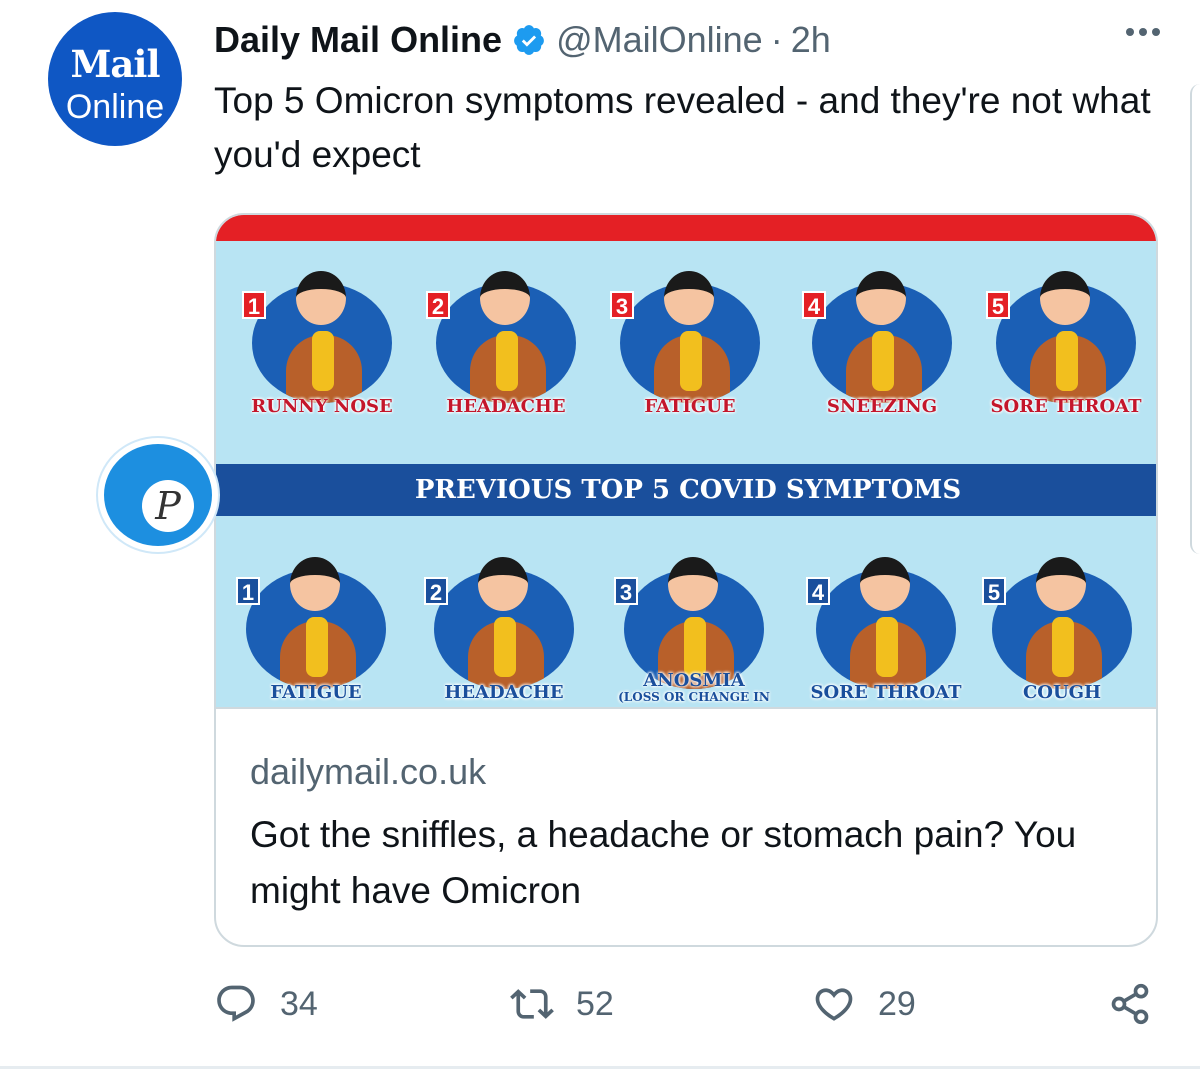 This screenshot has height=1069, width=1200. I want to click on twitter-bird-icon: P, so click(158, 495).